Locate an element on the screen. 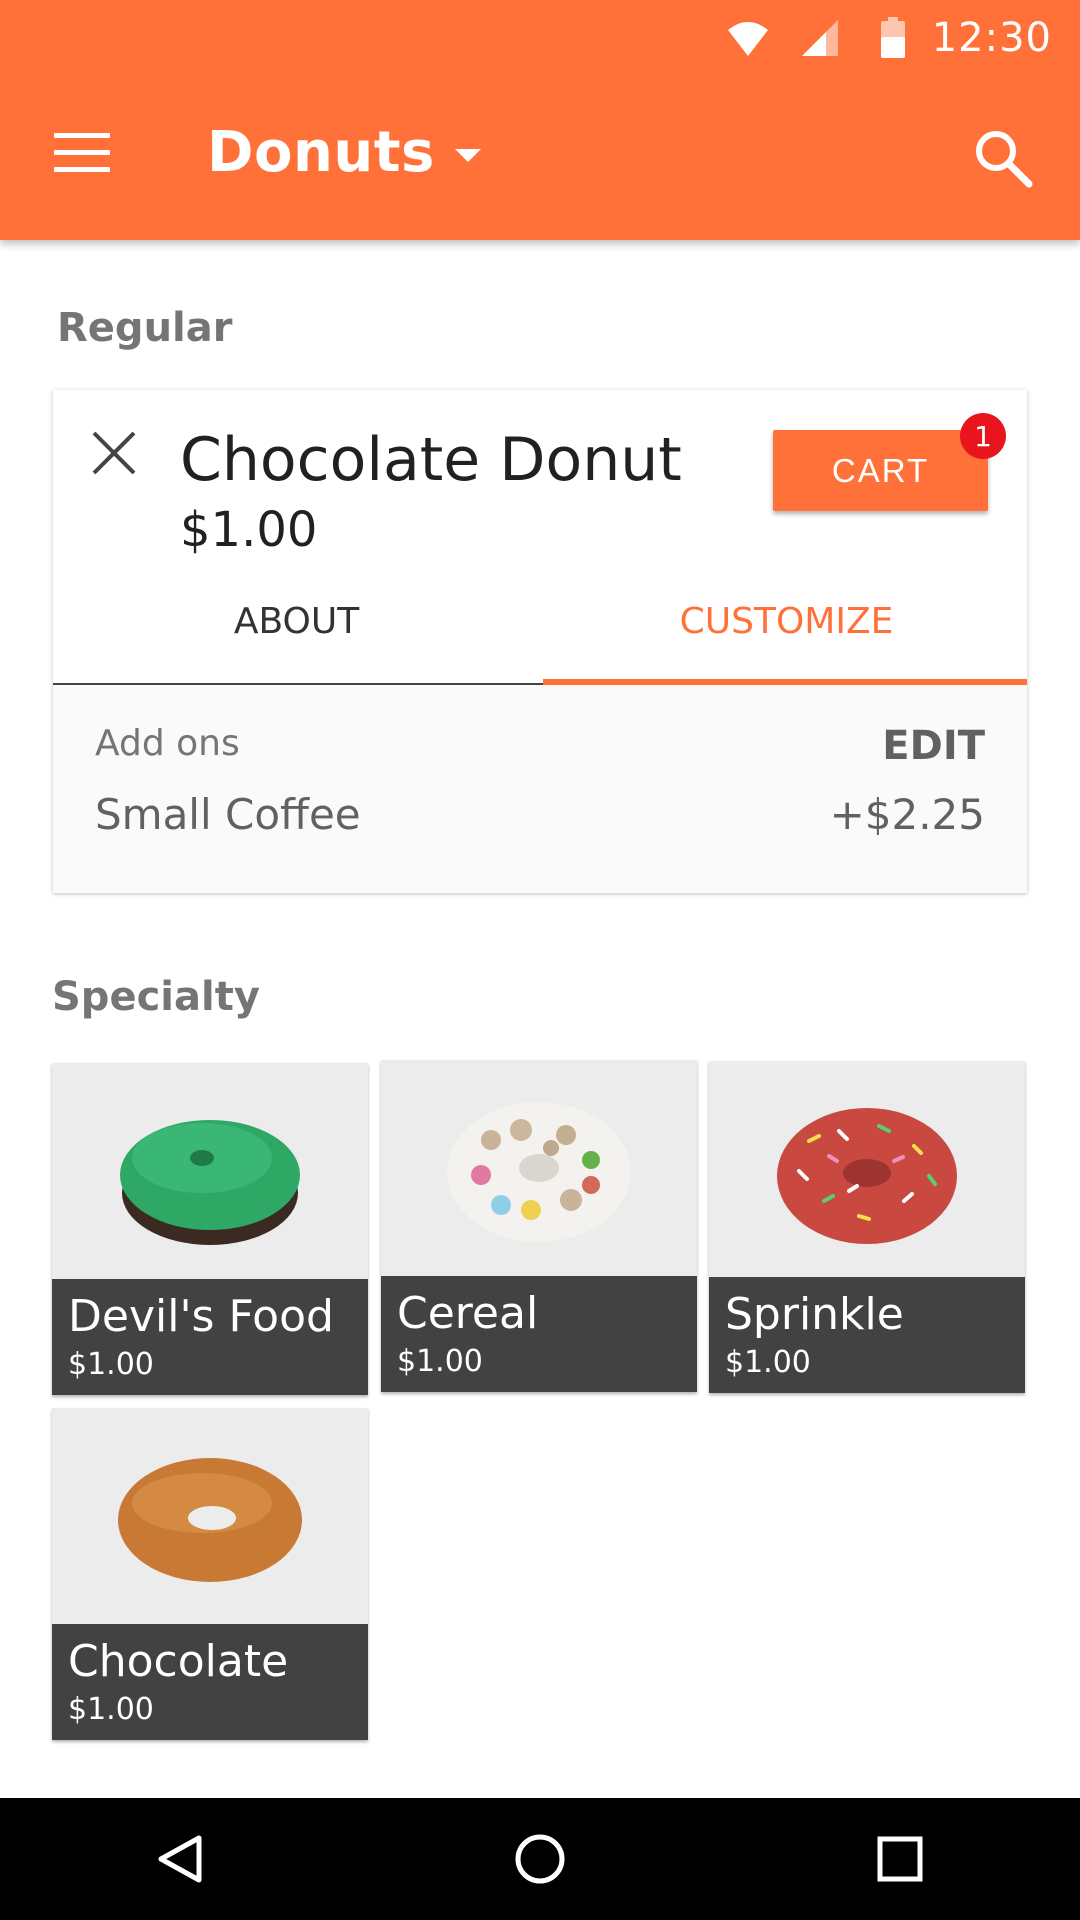 The height and width of the screenshot is (1920, 1080). product-tile-cereal: Cereal $1.00 is located at coordinates (539, 1226).